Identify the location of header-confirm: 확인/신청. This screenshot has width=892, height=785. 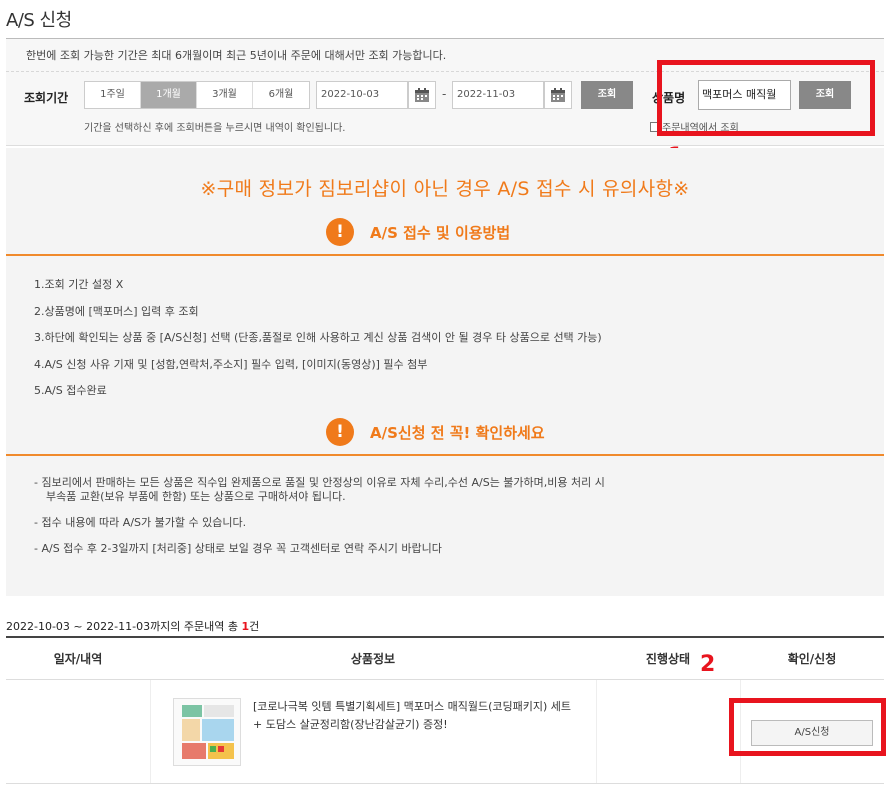
(812, 659).